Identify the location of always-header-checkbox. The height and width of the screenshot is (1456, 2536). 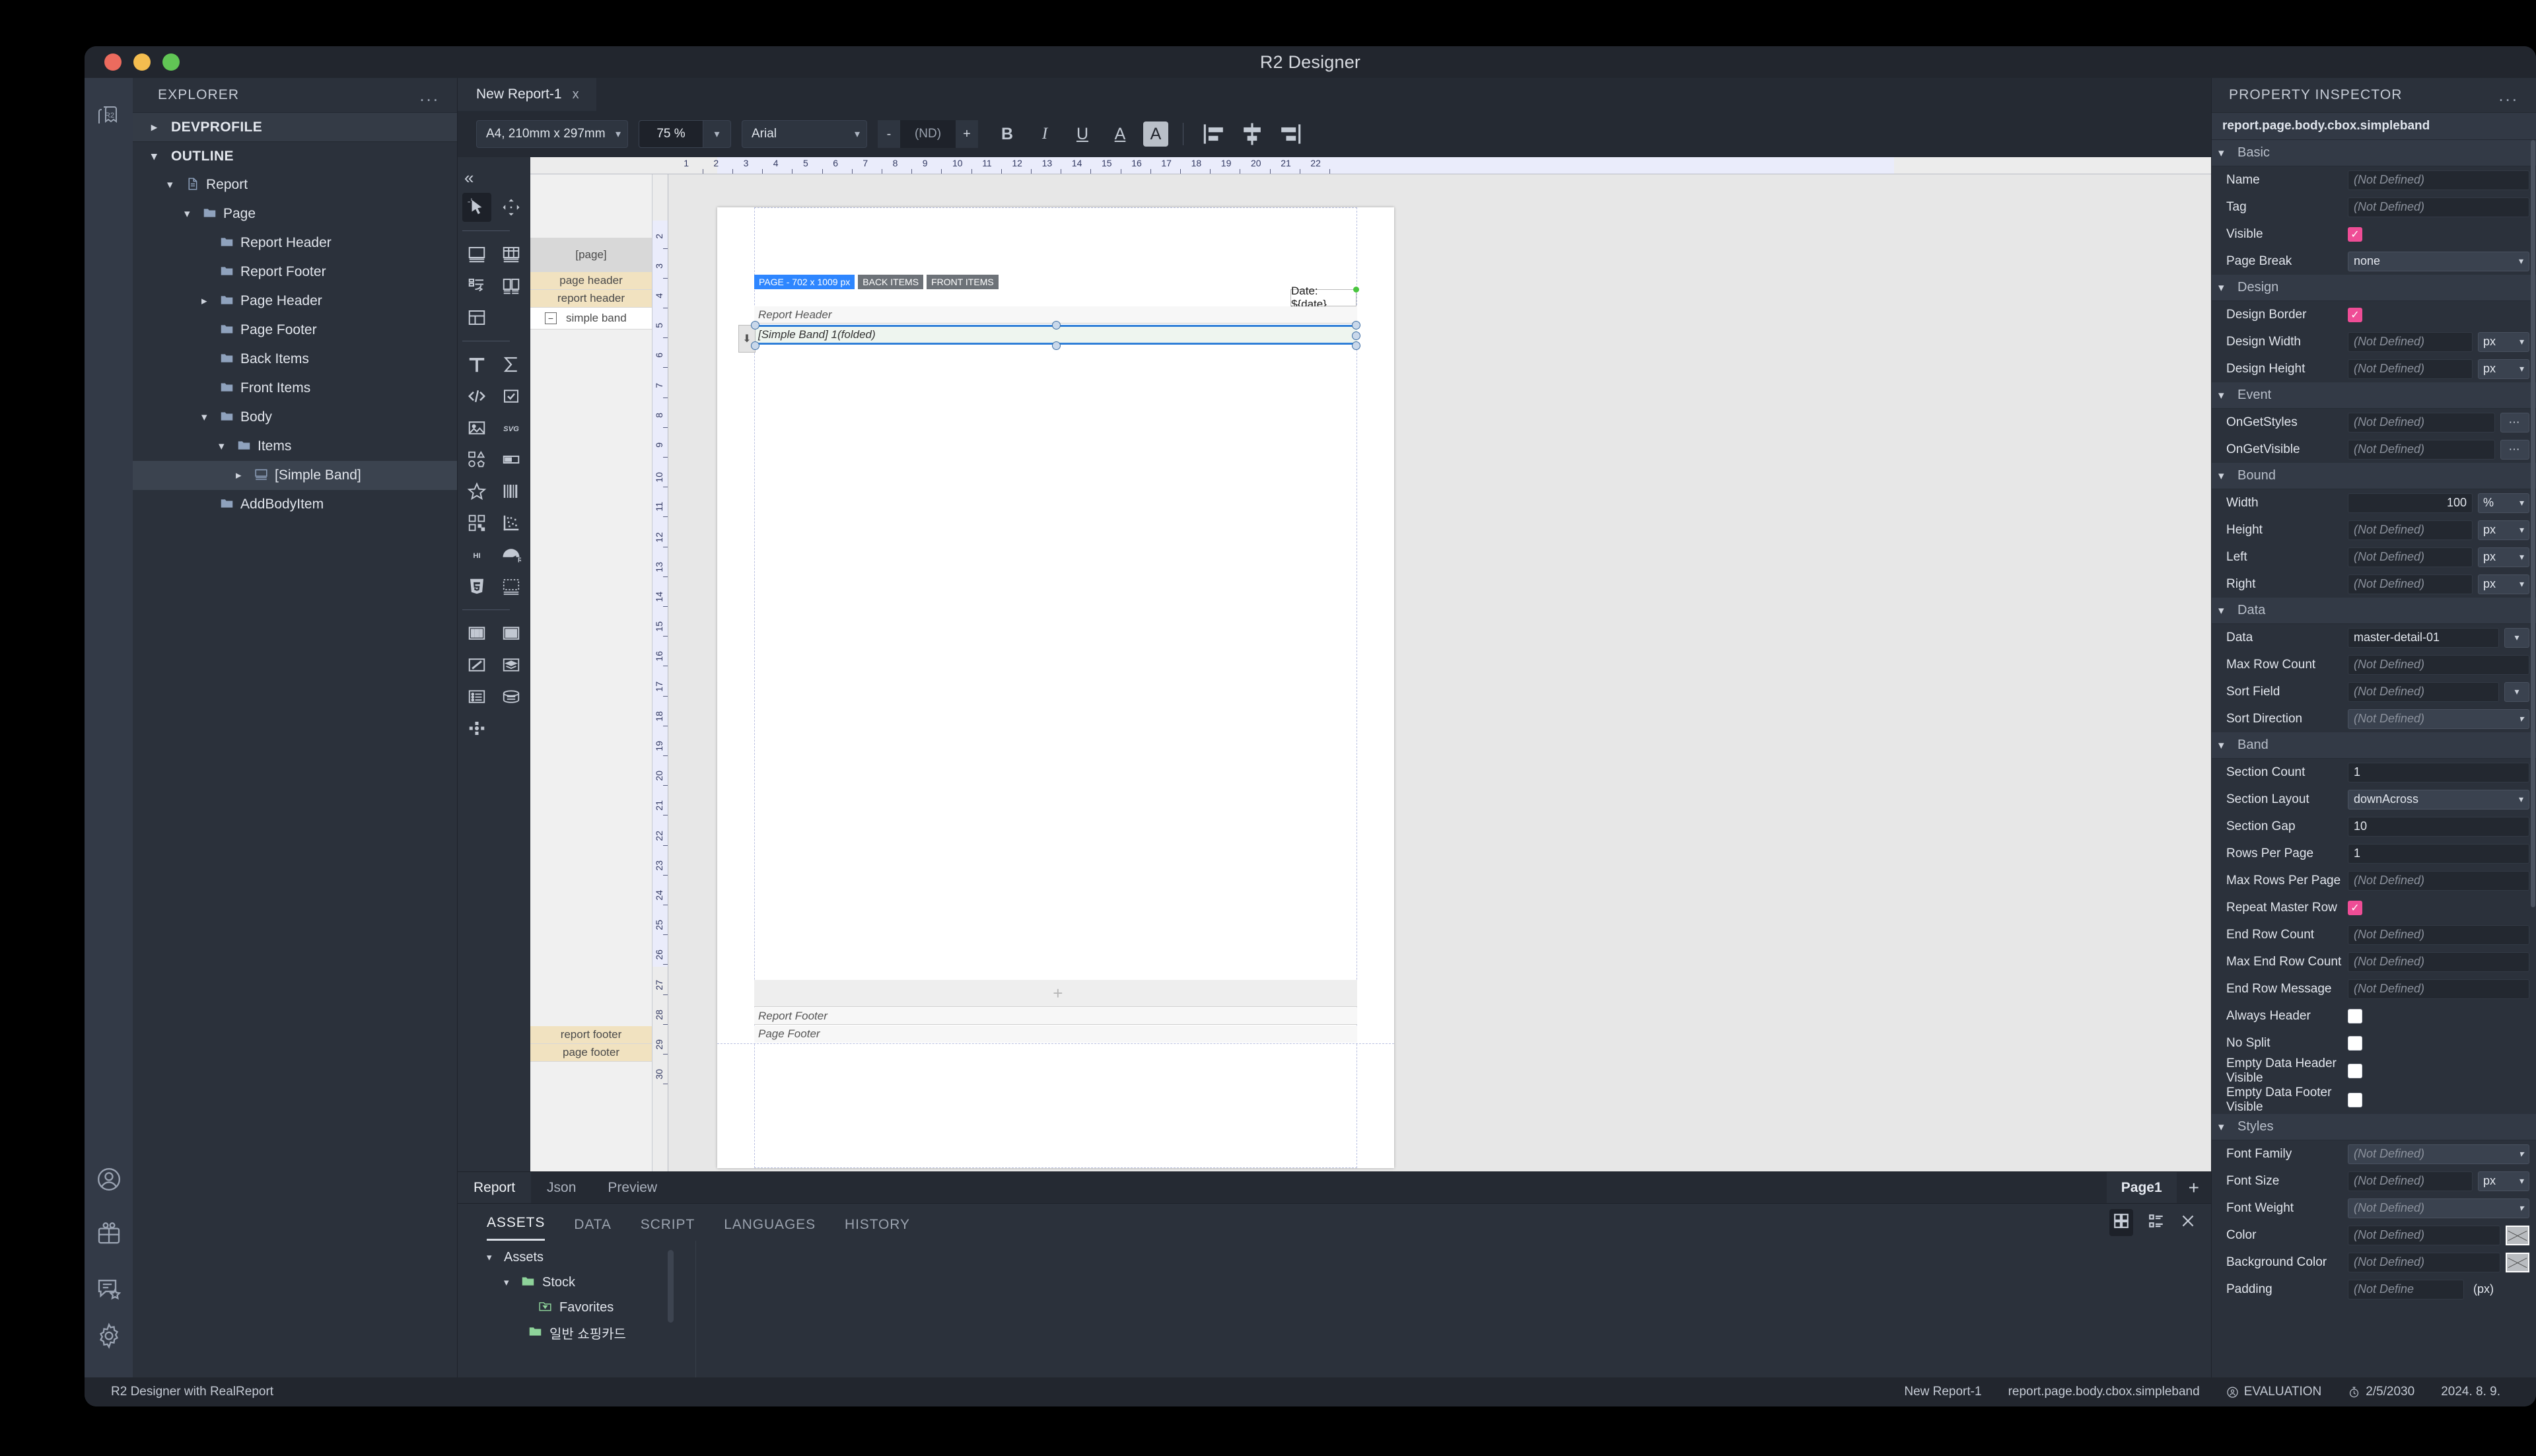
(2355, 1015).